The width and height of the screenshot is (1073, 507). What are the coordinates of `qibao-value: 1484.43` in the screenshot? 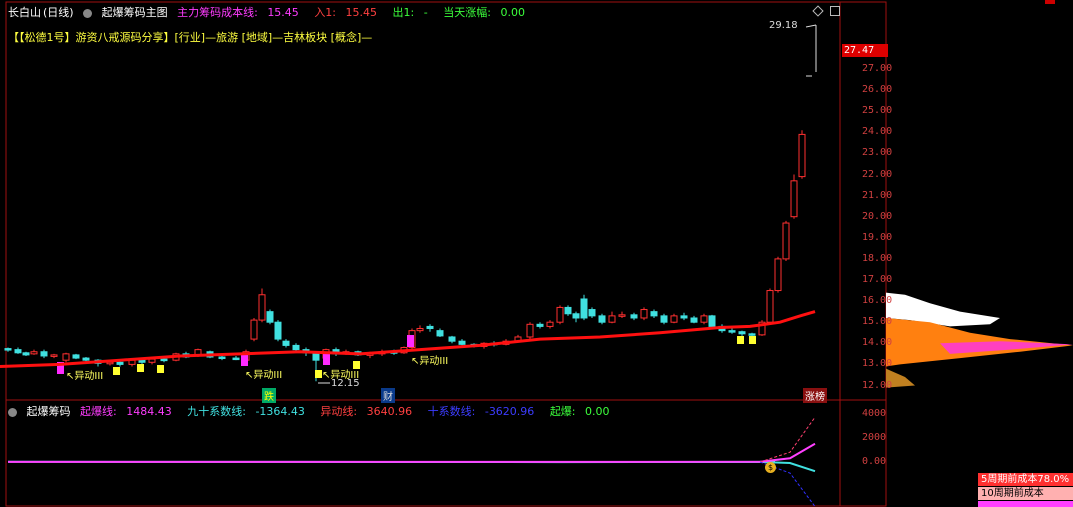 It's located at (149, 411).